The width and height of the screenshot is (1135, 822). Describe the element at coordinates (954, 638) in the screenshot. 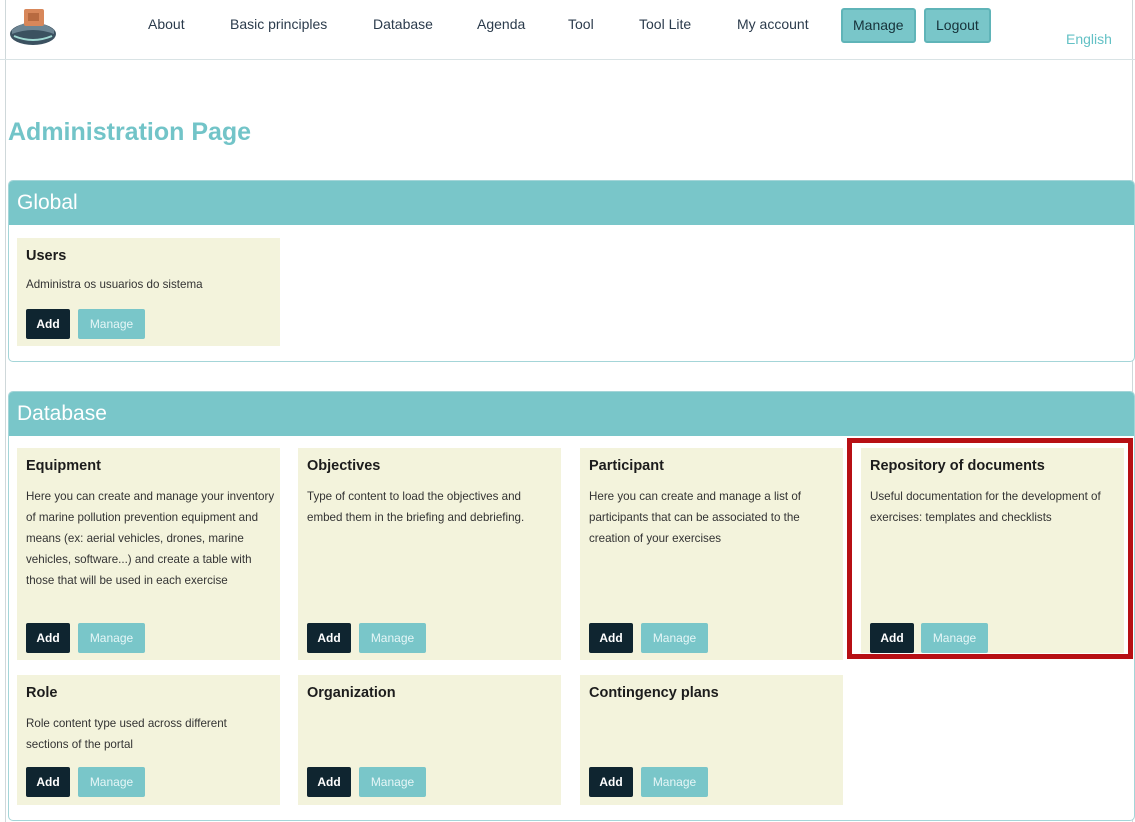

I see `manage-repository-button: Manage` at that location.